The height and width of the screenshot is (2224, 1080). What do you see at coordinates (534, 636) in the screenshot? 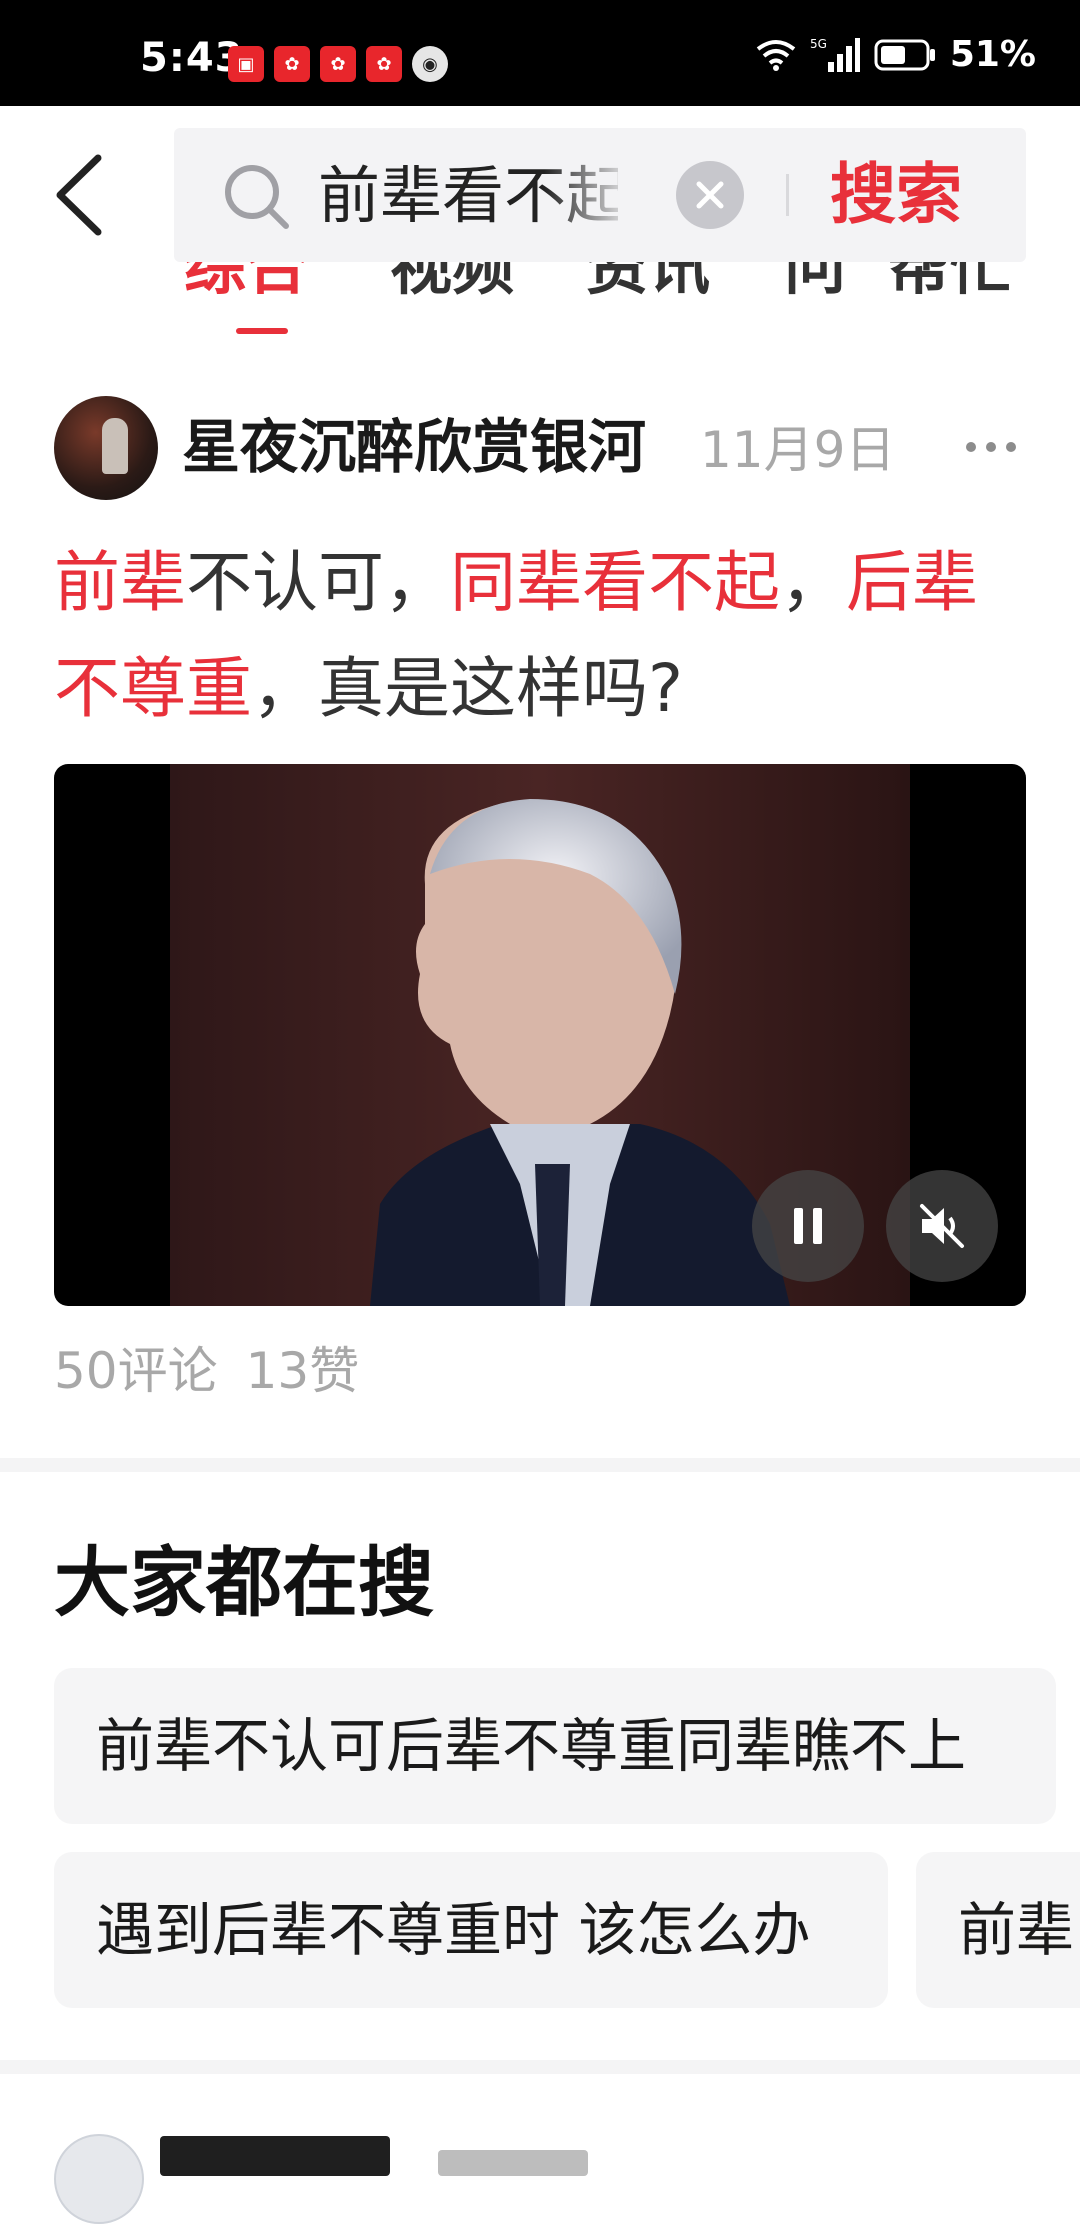
I see `post-title: 前辈不认可，同辈看不起，后辈不尊重，真是这样吗?` at bounding box center [534, 636].